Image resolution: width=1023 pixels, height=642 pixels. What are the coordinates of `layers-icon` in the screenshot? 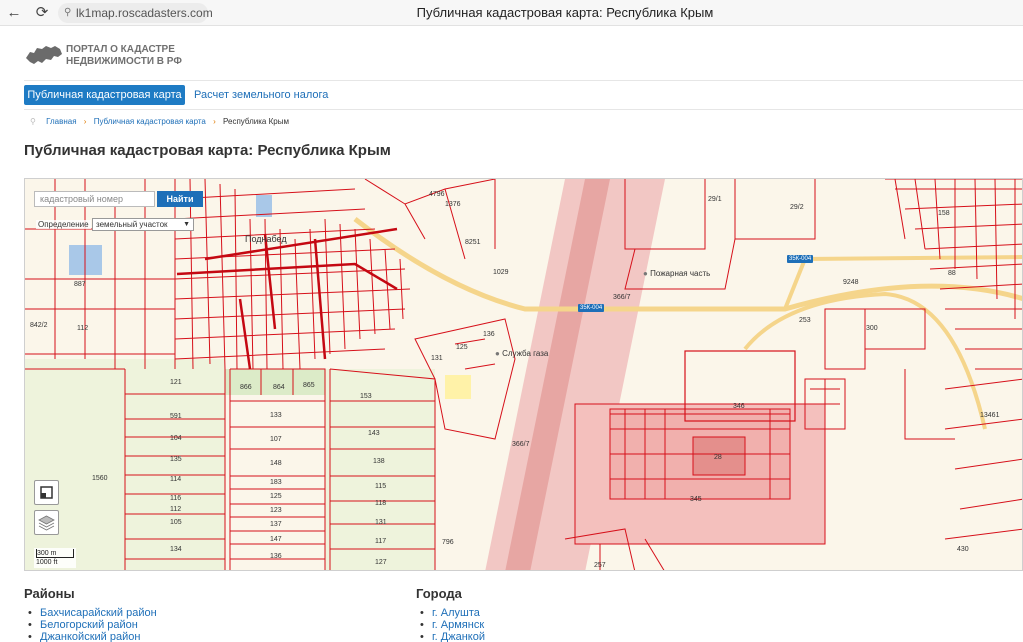 It's located at (46, 523).